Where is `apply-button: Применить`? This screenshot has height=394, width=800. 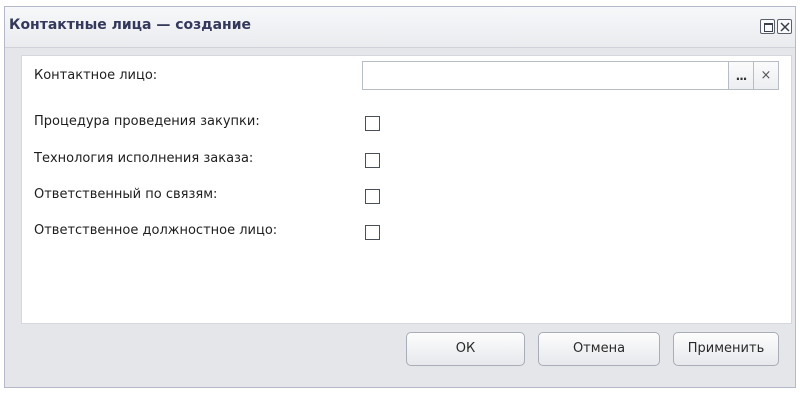 apply-button: Применить is located at coordinates (726, 349).